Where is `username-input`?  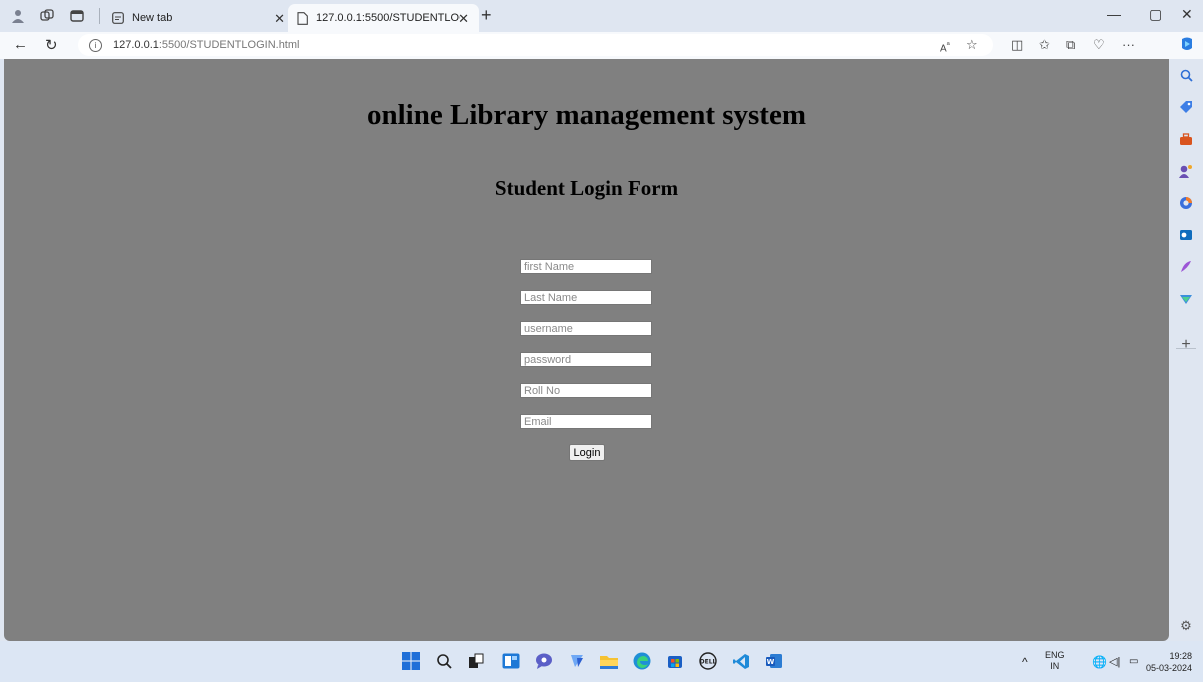 username-input is located at coordinates (586, 328).